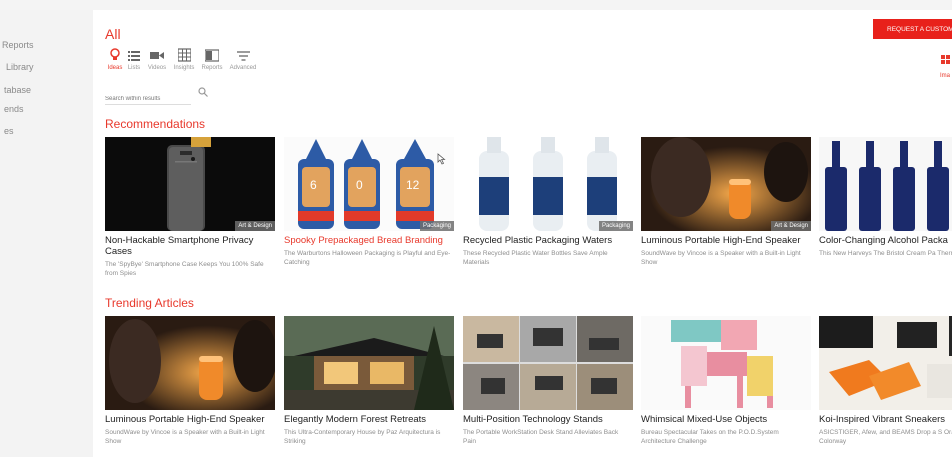 Image resolution: width=952 pixels, height=457 pixels. What do you see at coordinates (885, 184) in the screenshot?
I see `card-image-alcohol-bottles` at bounding box center [885, 184].